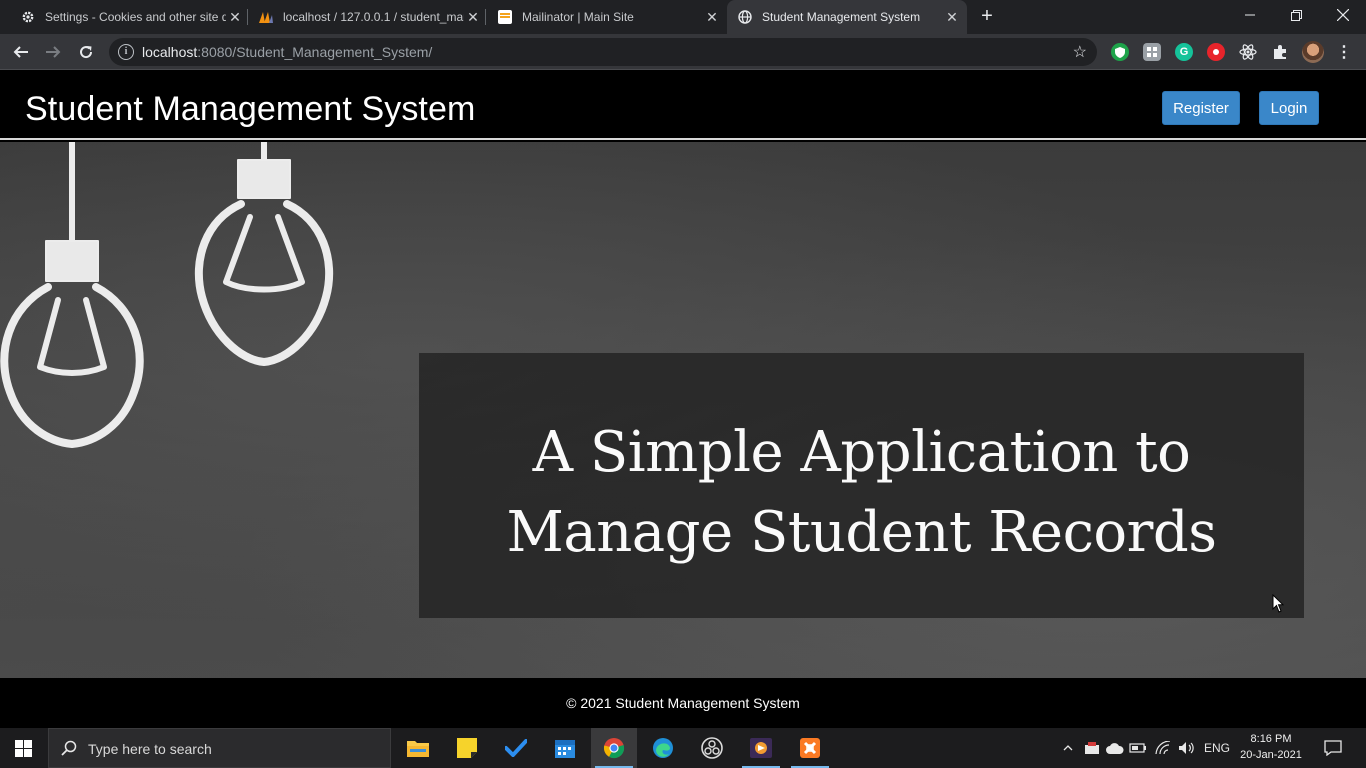 Image resolution: width=1366 pixels, height=768 pixels. Describe the element at coordinates (683, 105) in the screenshot. I see `site-header: Student Management System Register Login` at that location.